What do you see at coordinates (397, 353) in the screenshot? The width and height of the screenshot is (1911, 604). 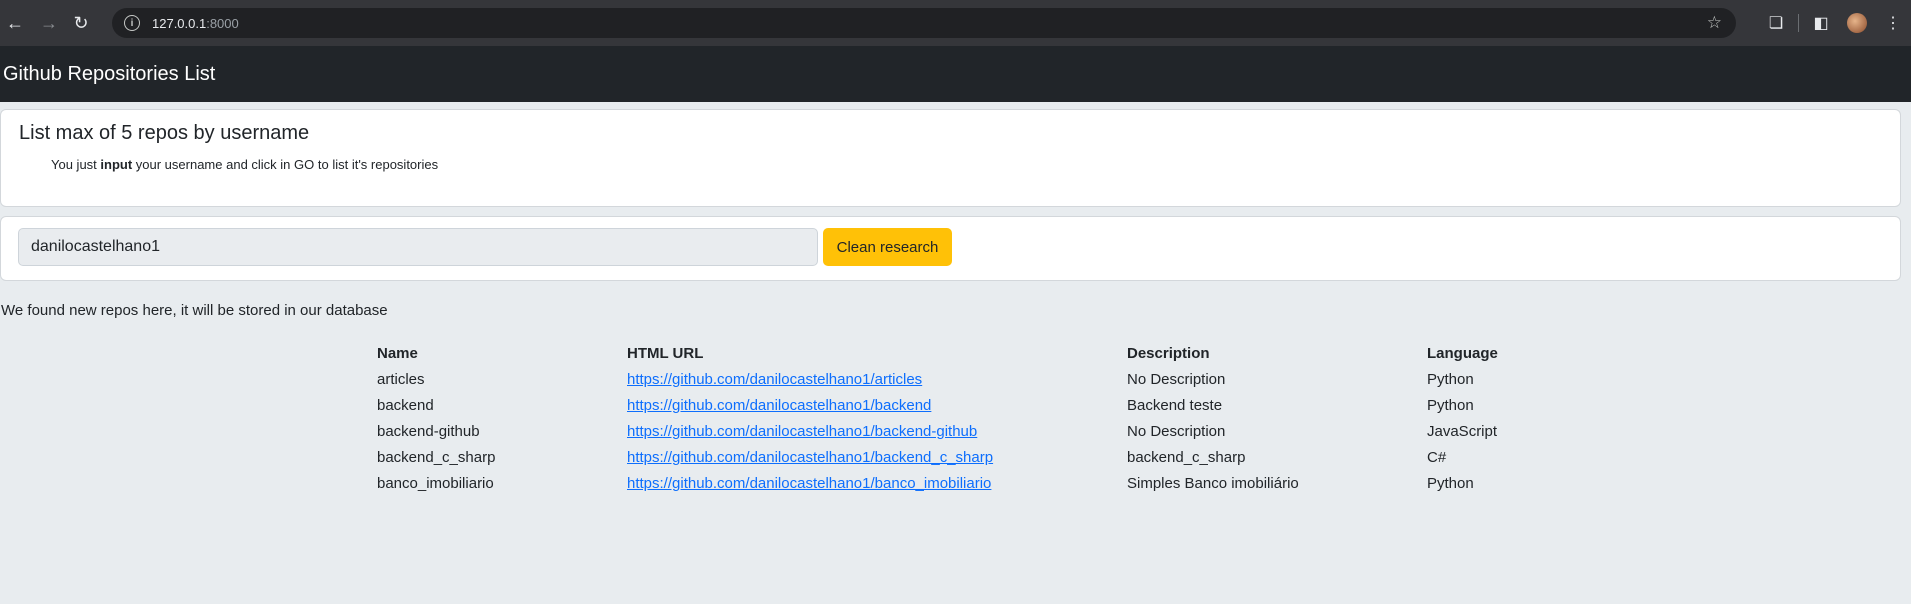 I see `header-name: Name` at bounding box center [397, 353].